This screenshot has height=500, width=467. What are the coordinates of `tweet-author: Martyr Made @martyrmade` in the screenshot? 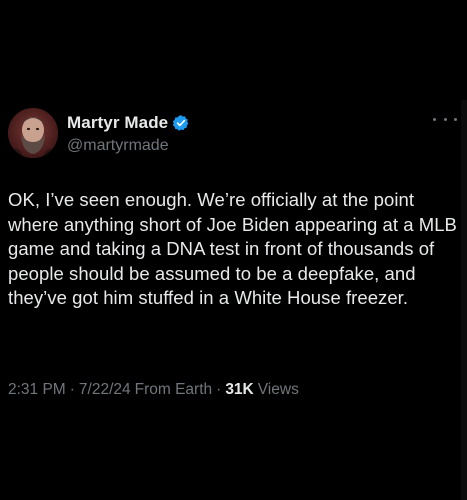 It's located at (128, 133).